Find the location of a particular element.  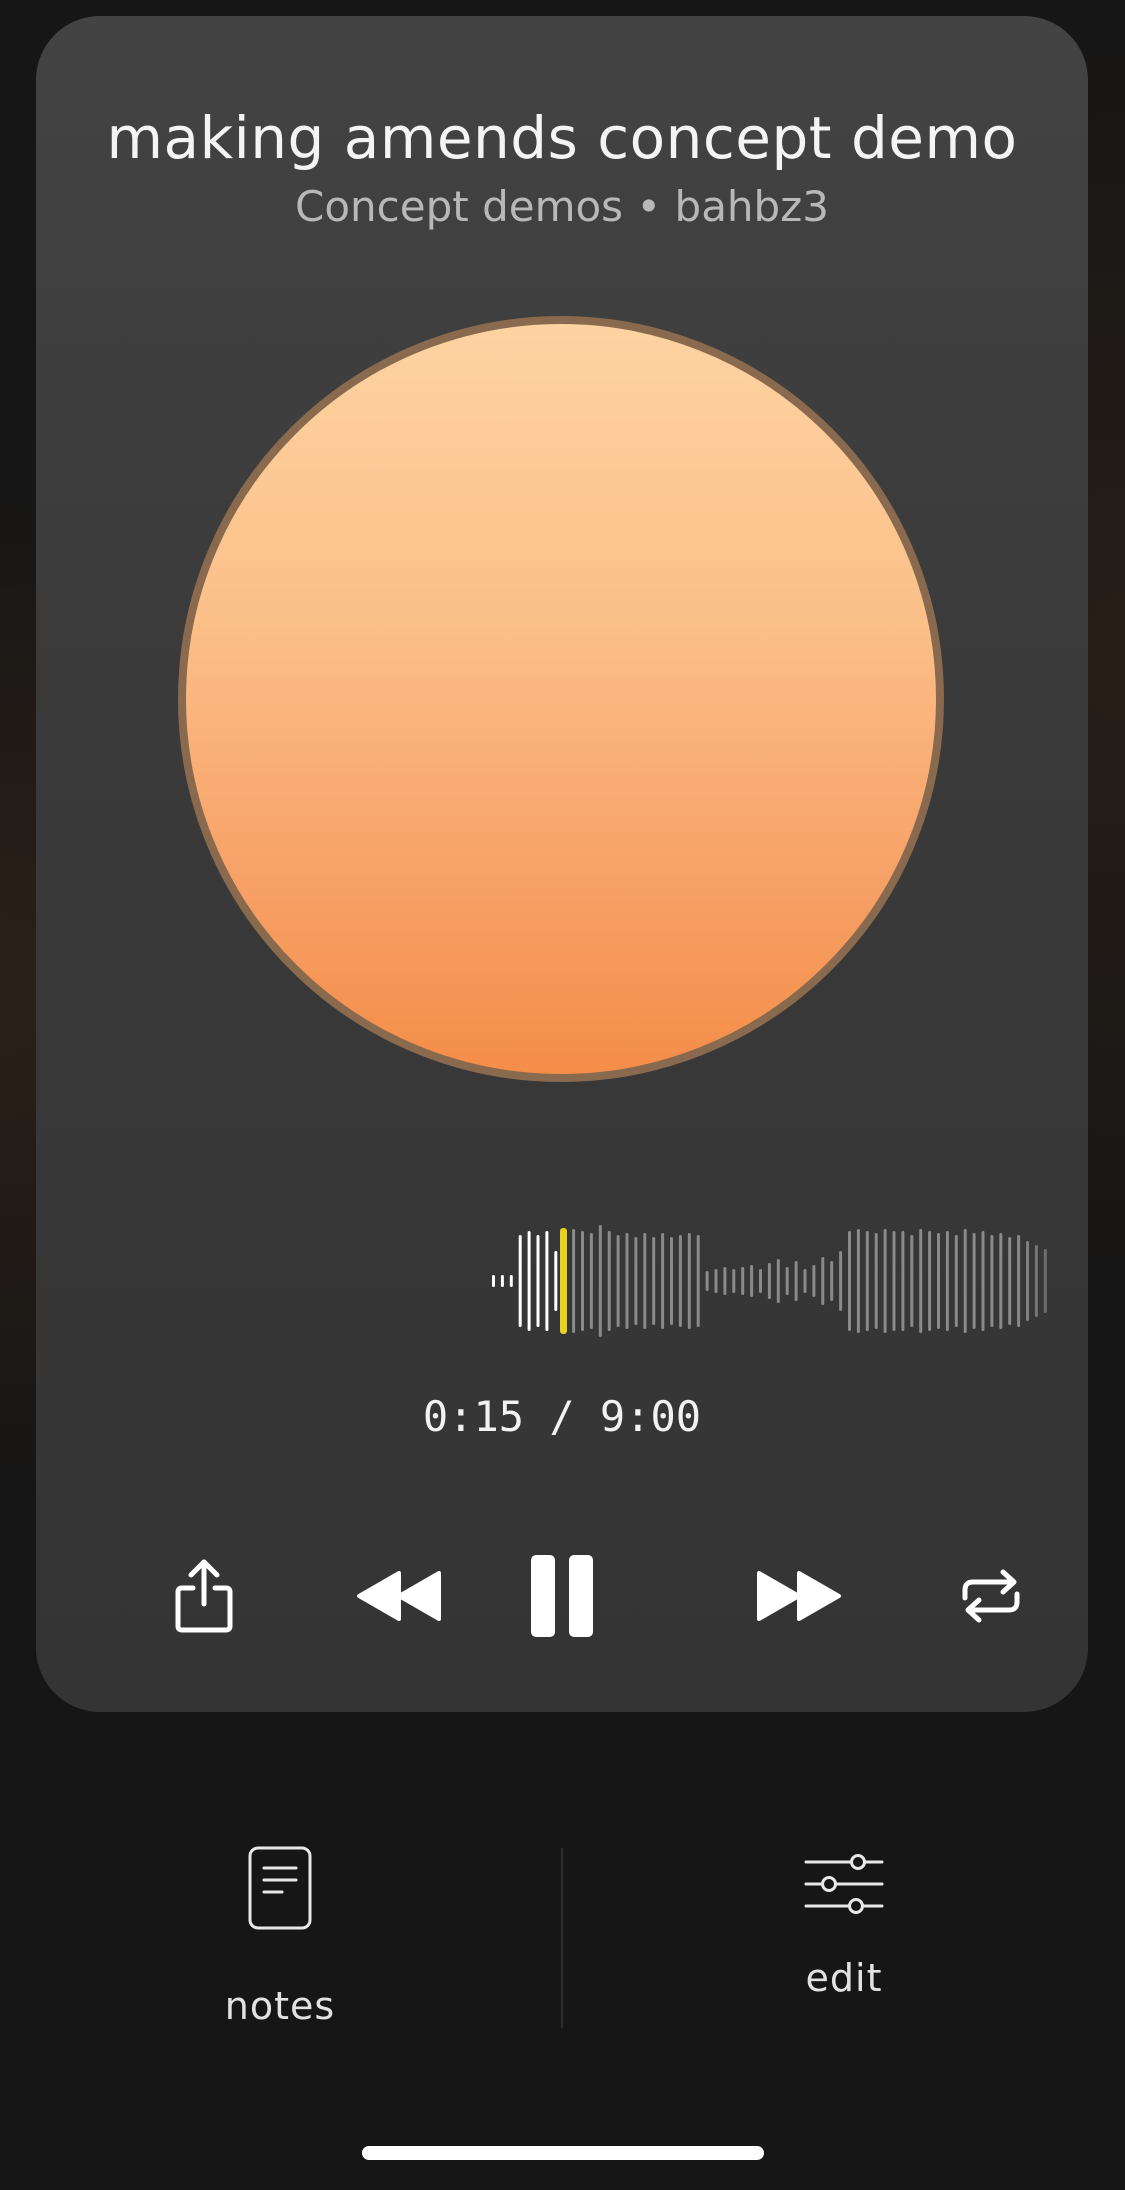

pause-icon is located at coordinates (562, 1596).